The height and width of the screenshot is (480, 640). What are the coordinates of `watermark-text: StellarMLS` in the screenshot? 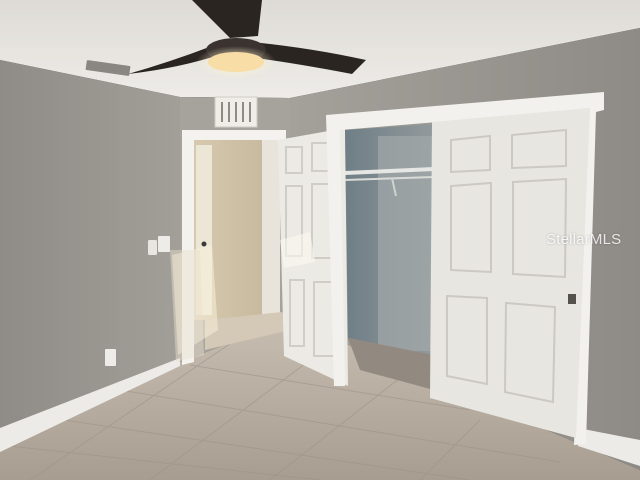 It's located at (584, 239).